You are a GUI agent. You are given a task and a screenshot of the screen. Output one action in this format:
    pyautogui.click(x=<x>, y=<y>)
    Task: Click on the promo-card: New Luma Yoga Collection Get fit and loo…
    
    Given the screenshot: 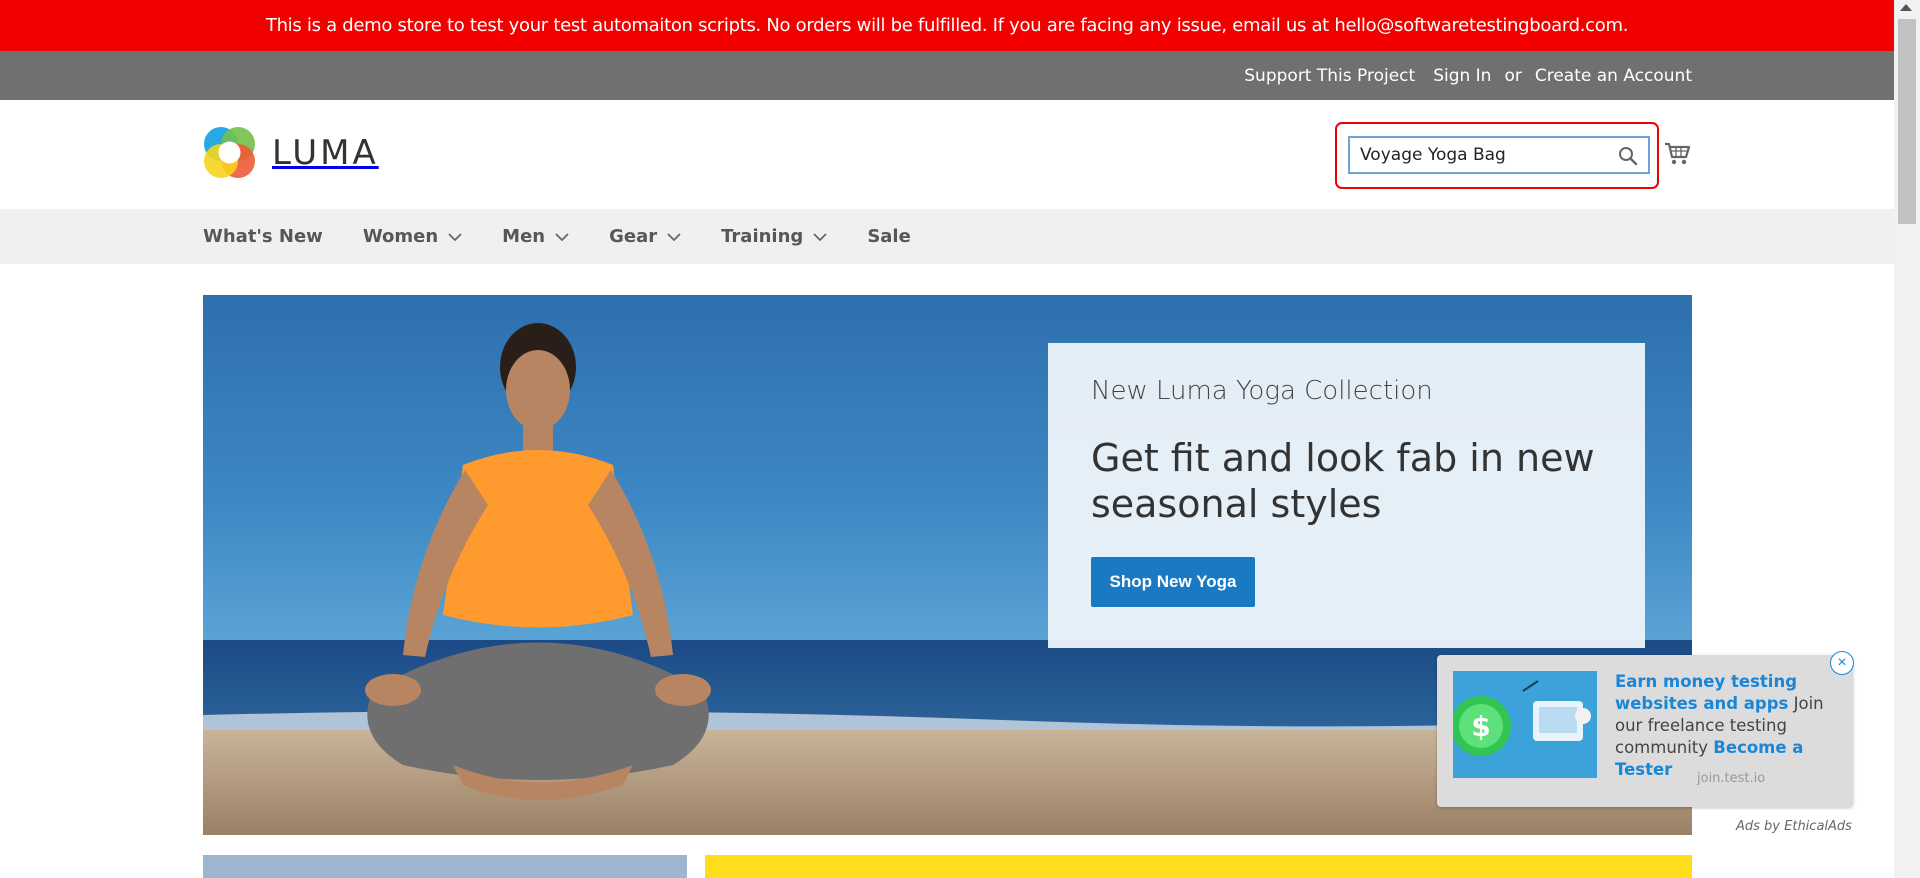 What is the action you would take?
    pyautogui.click(x=1346, y=495)
    